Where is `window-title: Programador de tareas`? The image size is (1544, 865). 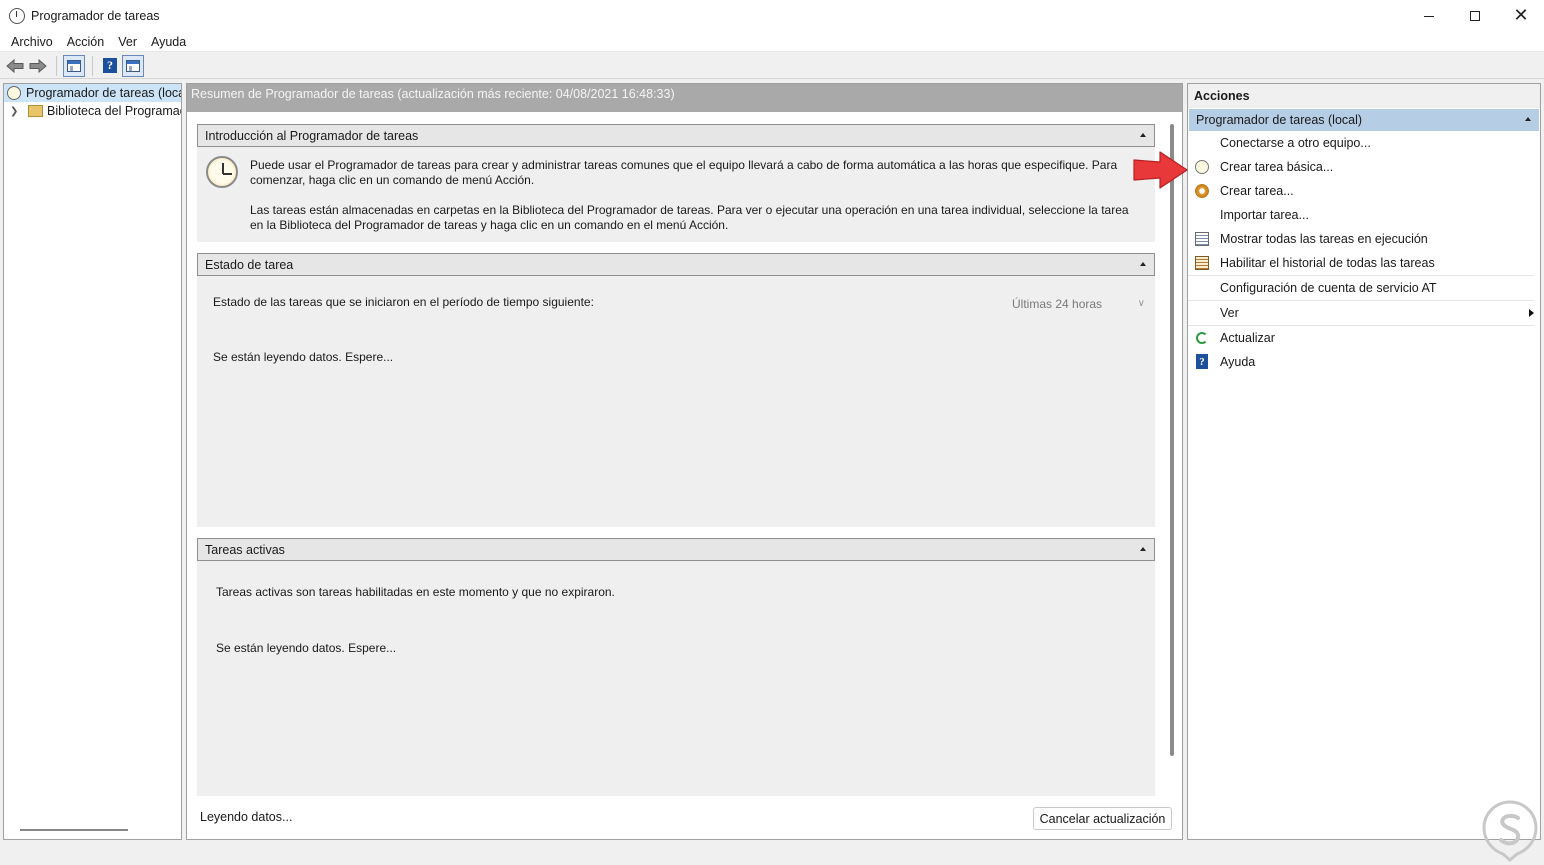
window-title: Programador de tareas is located at coordinates (95, 16).